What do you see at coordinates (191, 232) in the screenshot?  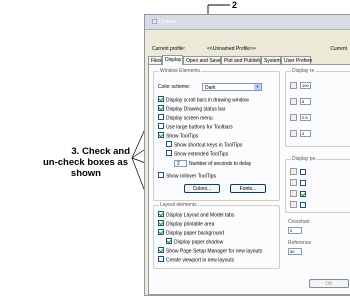 I see `checkbox-paper-background: Display paper background` at bounding box center [191, 232].